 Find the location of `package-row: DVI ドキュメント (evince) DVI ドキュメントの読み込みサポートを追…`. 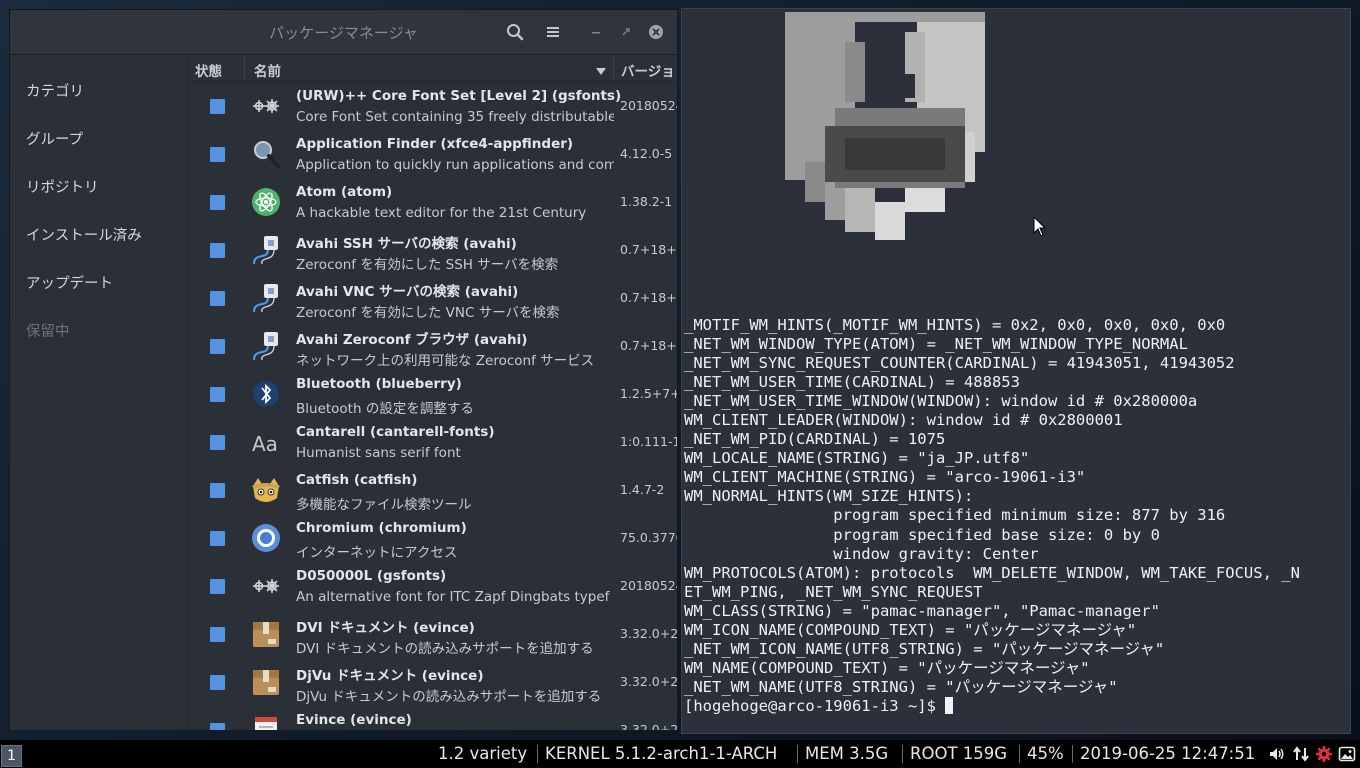

package-row: DVI ドキュメント (evince) DVI ドキュメントの読み込みサポートを追… is located at coordinates (432, 634).